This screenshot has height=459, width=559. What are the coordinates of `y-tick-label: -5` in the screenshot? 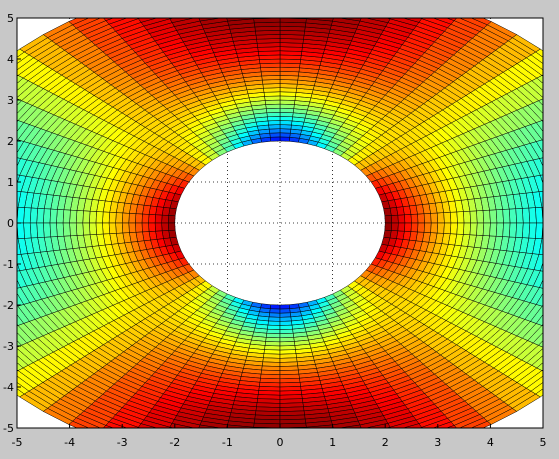 It's located at (8, 428).